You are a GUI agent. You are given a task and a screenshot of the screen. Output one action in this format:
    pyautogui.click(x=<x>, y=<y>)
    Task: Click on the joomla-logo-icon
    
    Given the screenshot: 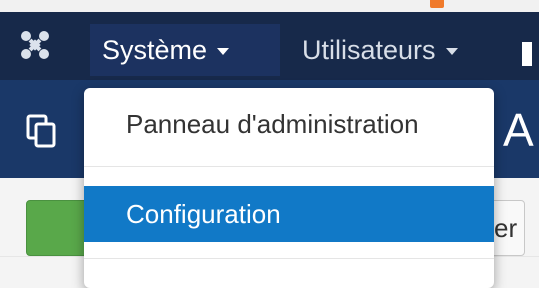 What is the action you would take?
    pyautogui.click(x=35, y=45)
    